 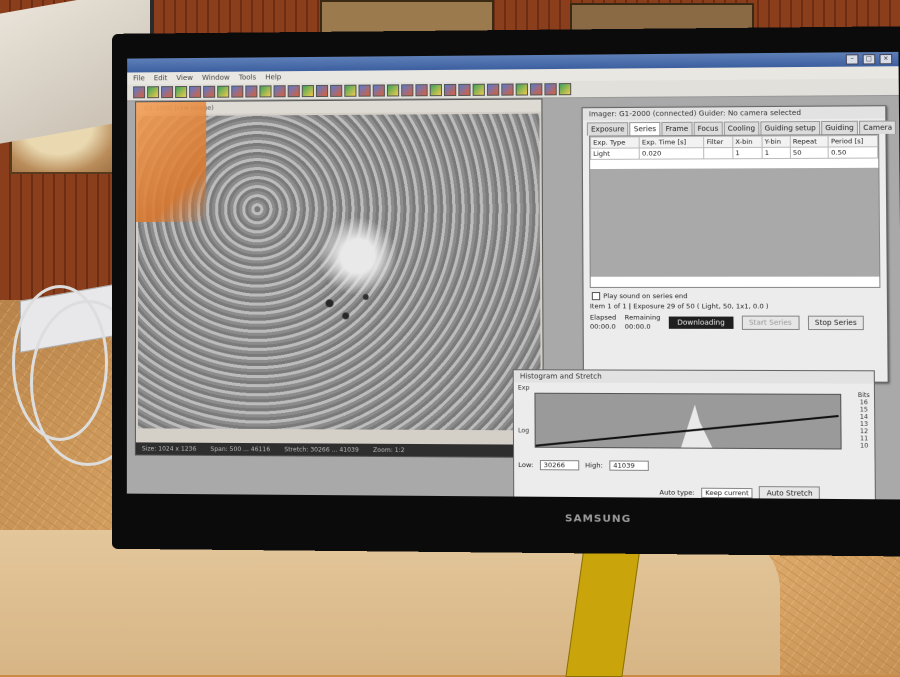 What do you see at coordinates (629, 465) in the screenshot?
I see `high-input: 41039` at bounding box center [629, 465].